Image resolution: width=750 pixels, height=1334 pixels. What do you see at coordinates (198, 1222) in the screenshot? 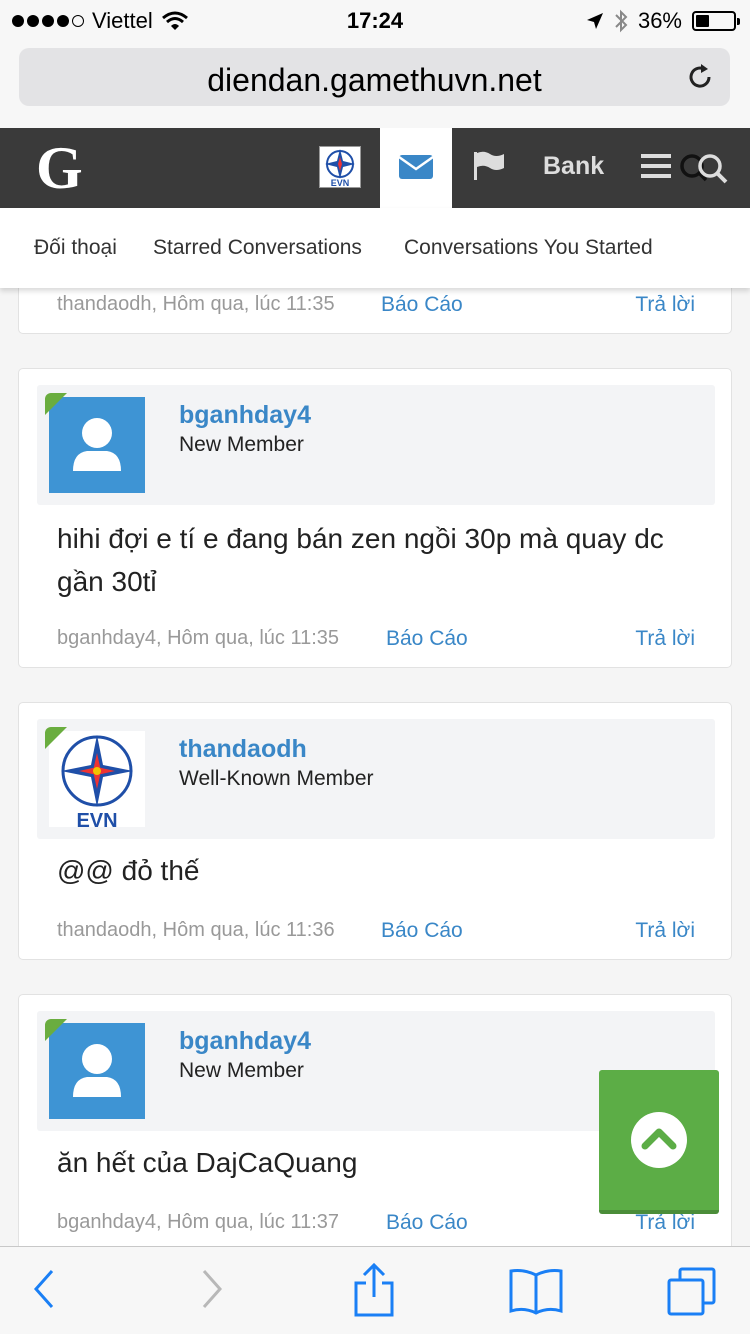
I see `message-meta: bganhday4, Hôm qua, lúc 11:37` at bounding box center [198, 1222].